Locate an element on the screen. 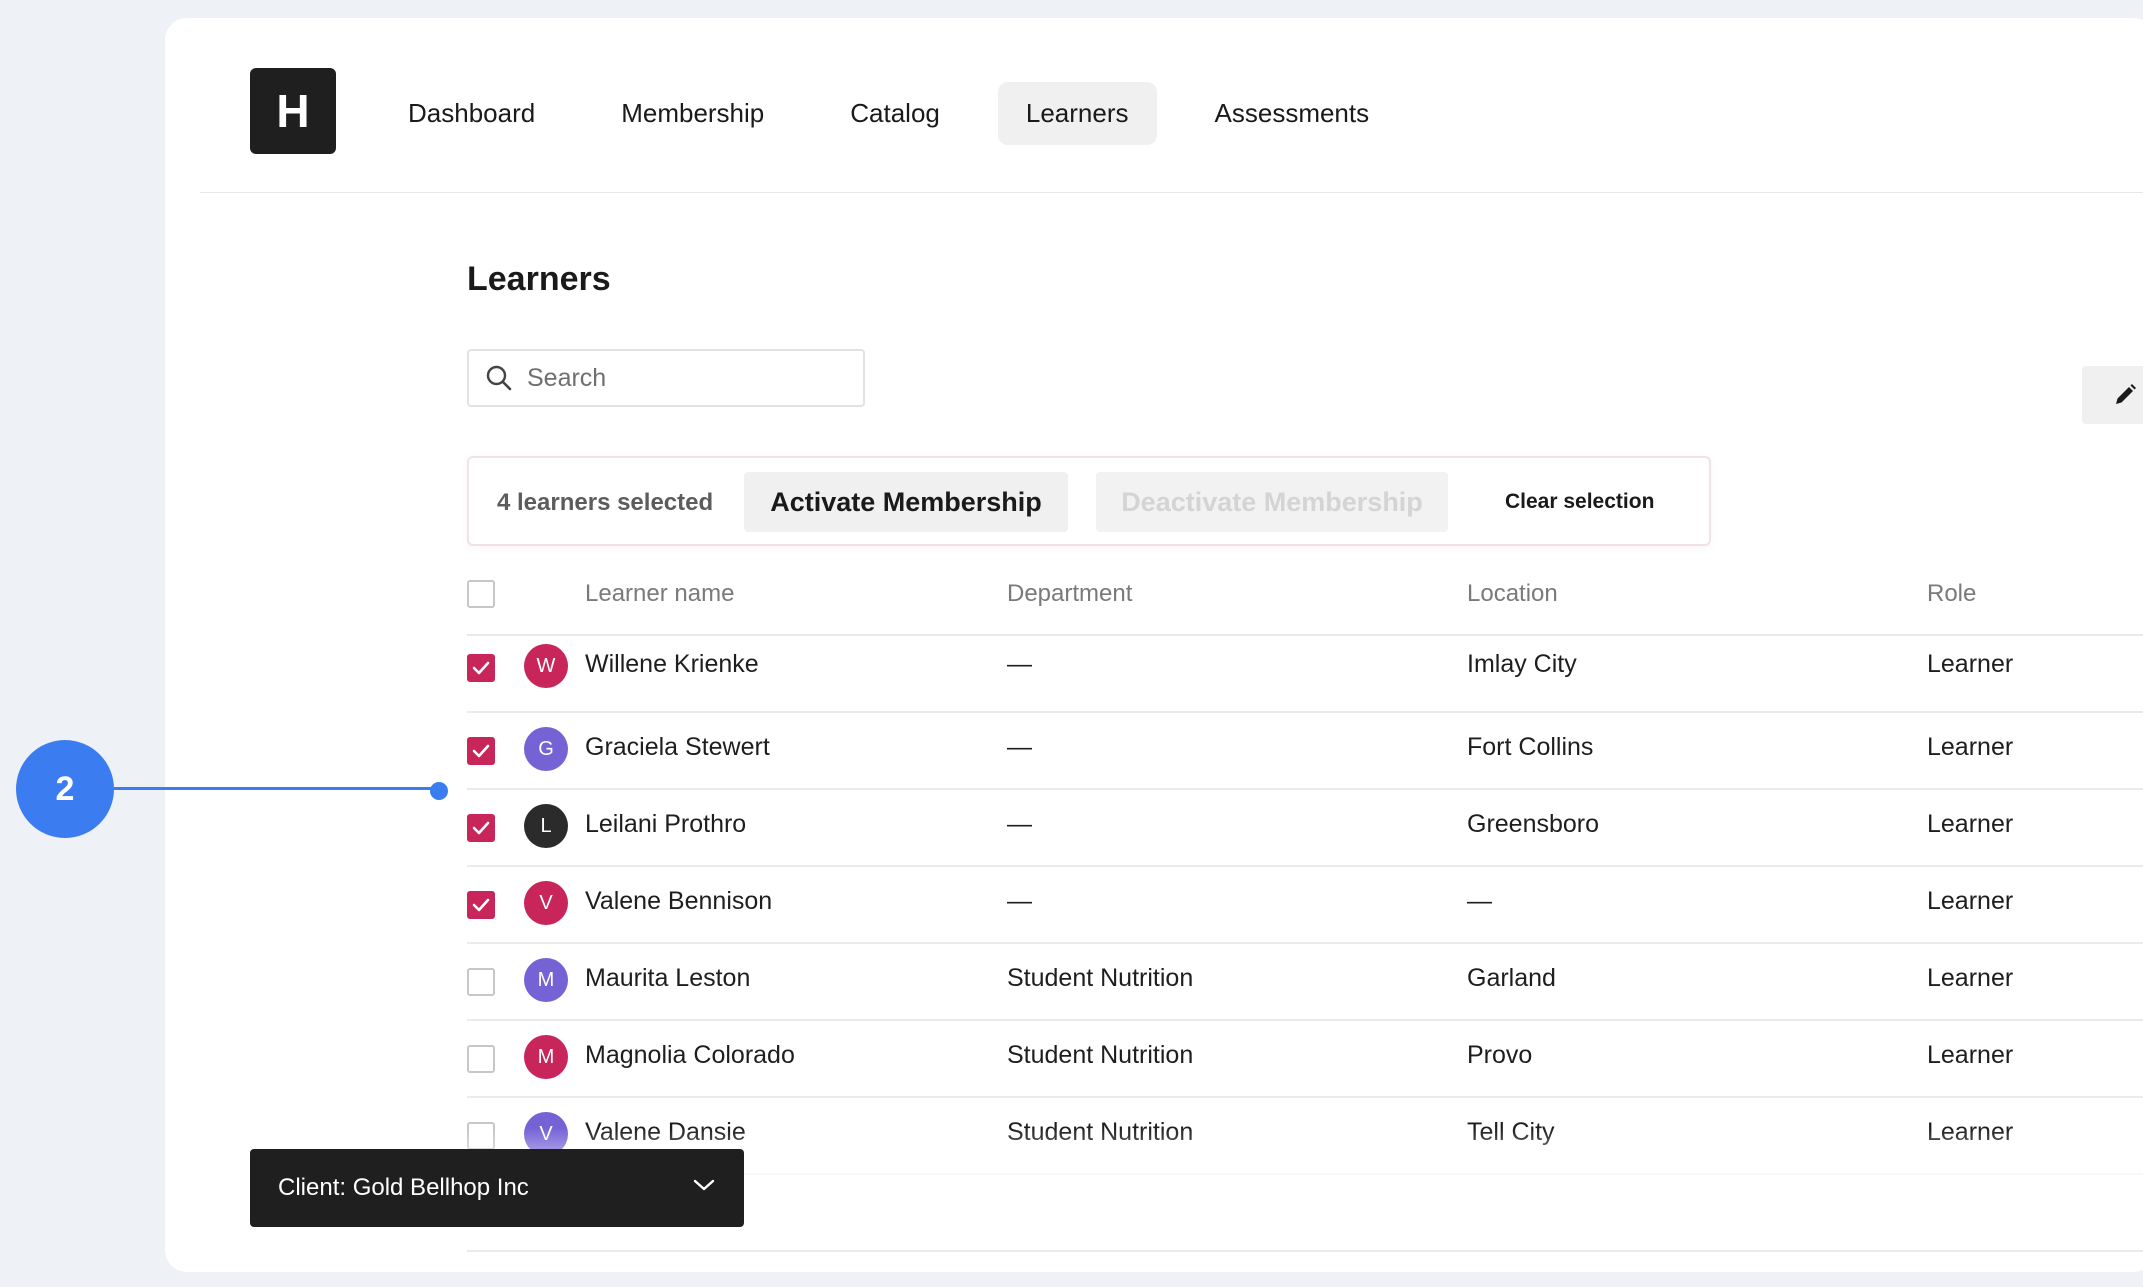 The height and width of the screenshot is (1287, 2143). logo-letter: H is located at coordinates (293, 111).